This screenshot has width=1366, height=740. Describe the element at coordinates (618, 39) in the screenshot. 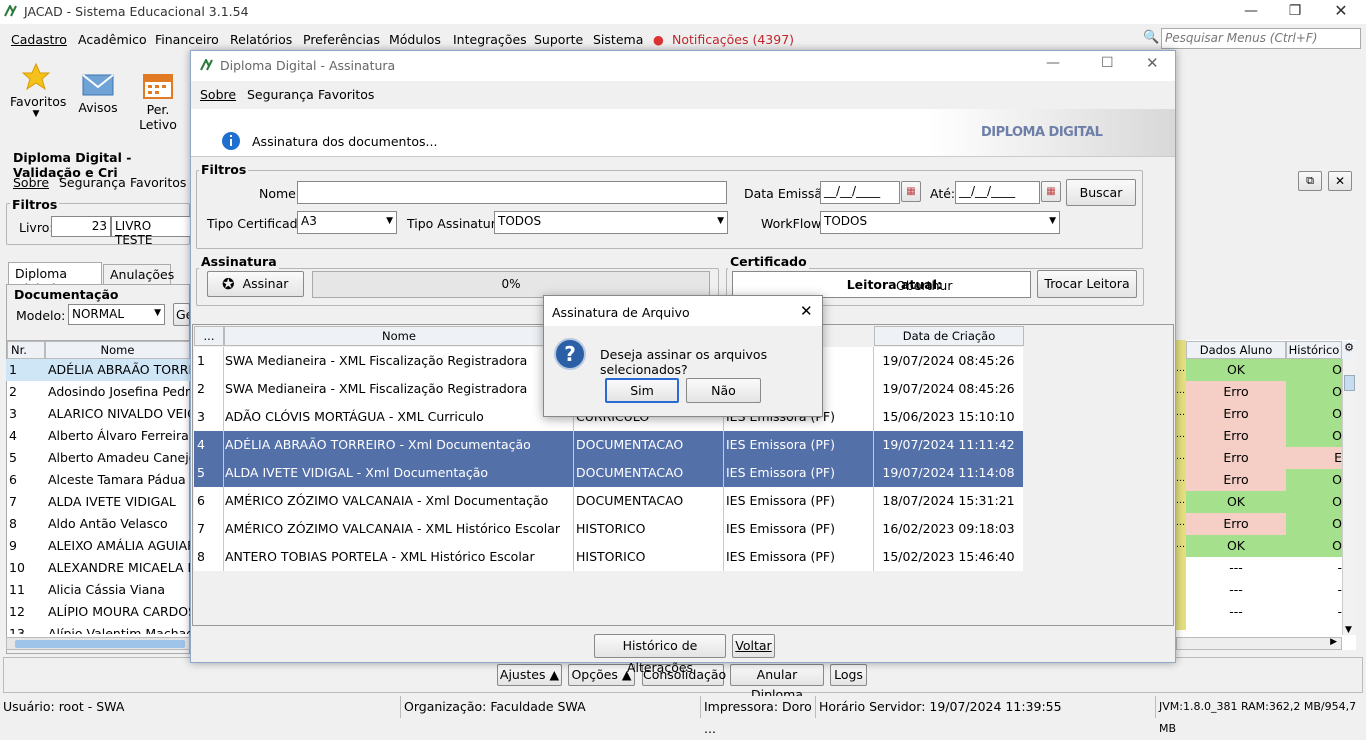

I see `menu-sistema: Sistema` at that location.